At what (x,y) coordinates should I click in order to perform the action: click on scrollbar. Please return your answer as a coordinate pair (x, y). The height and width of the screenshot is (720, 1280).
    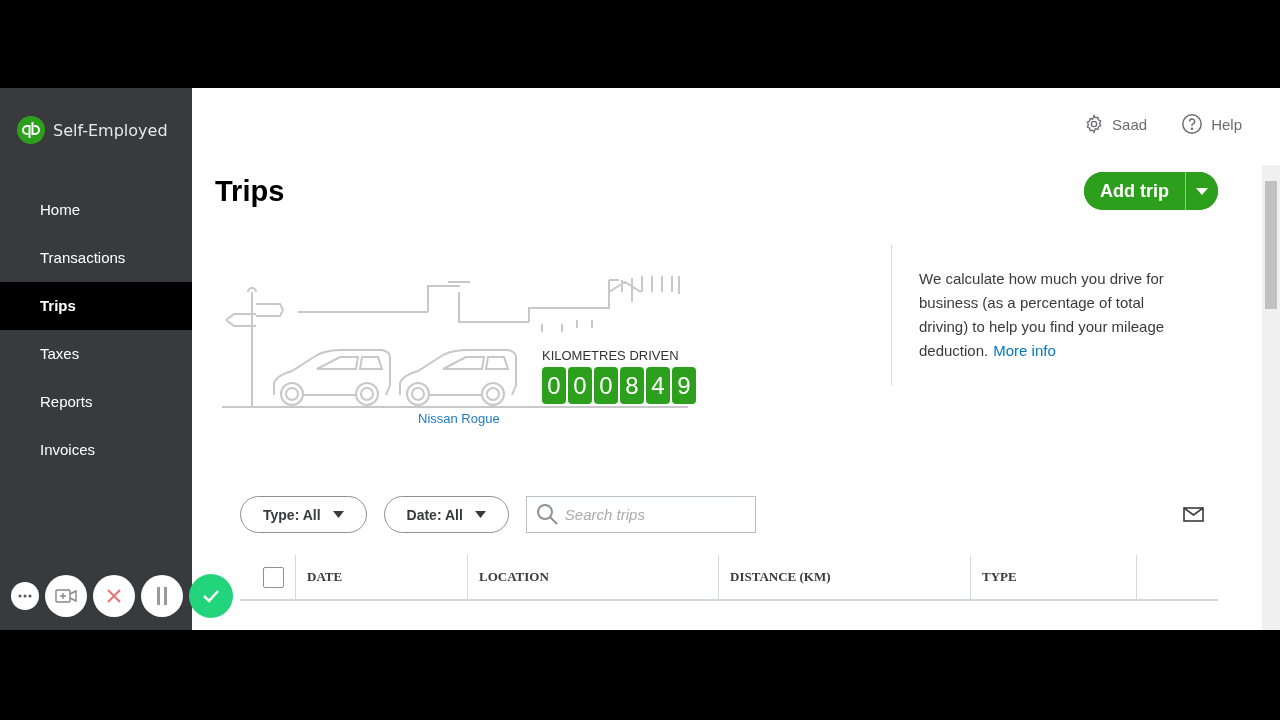
    Looking at the image, I should click on (1271, 397).